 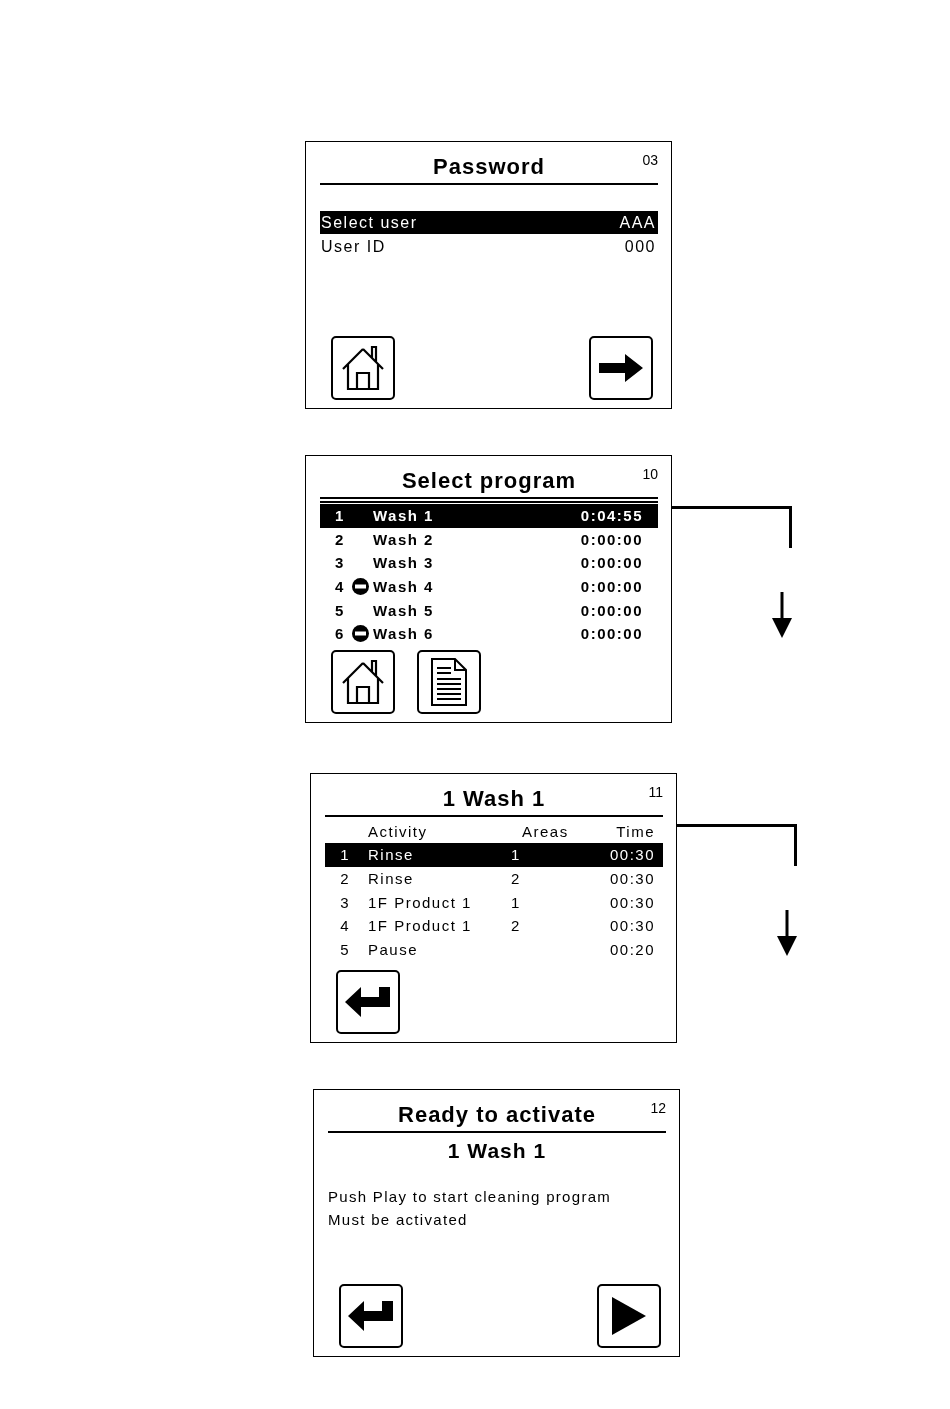 I want to click on program-name: Wash 6, so click(x=404, y=634).